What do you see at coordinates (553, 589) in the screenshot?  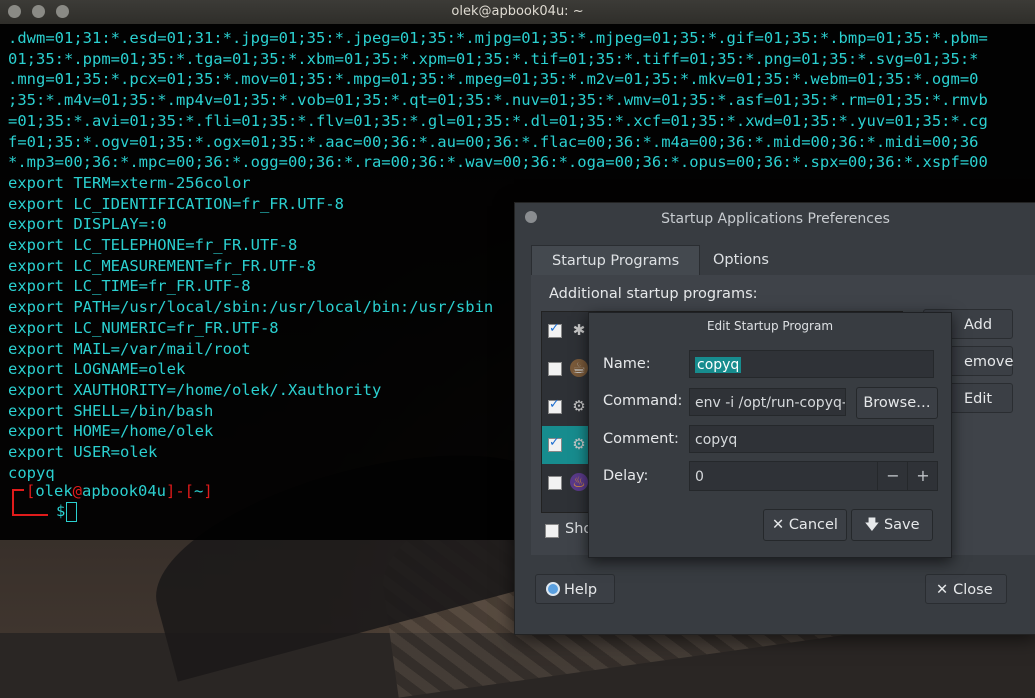 I see `help-icon` at bounding box center [553, 589].